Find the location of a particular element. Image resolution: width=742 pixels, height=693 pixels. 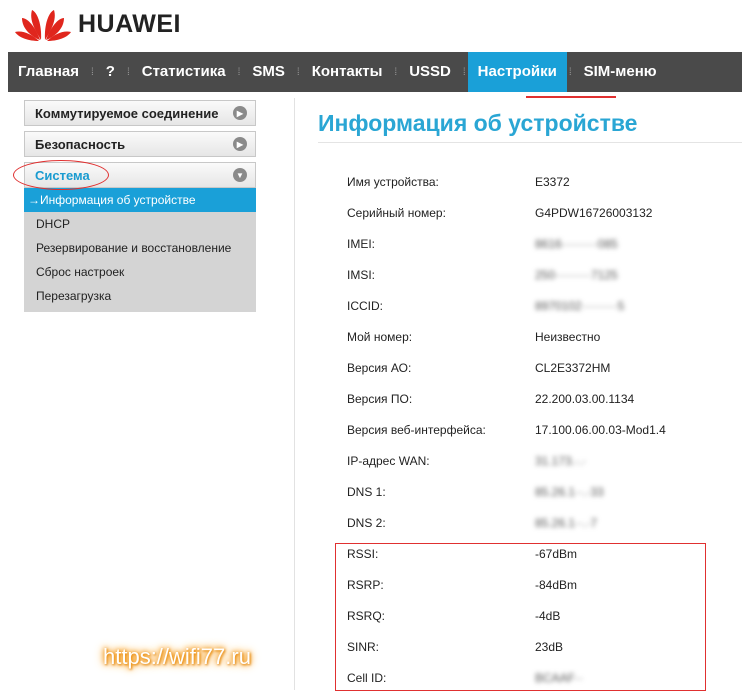

info-label: IMSI: is located at coordinates (361, 274).